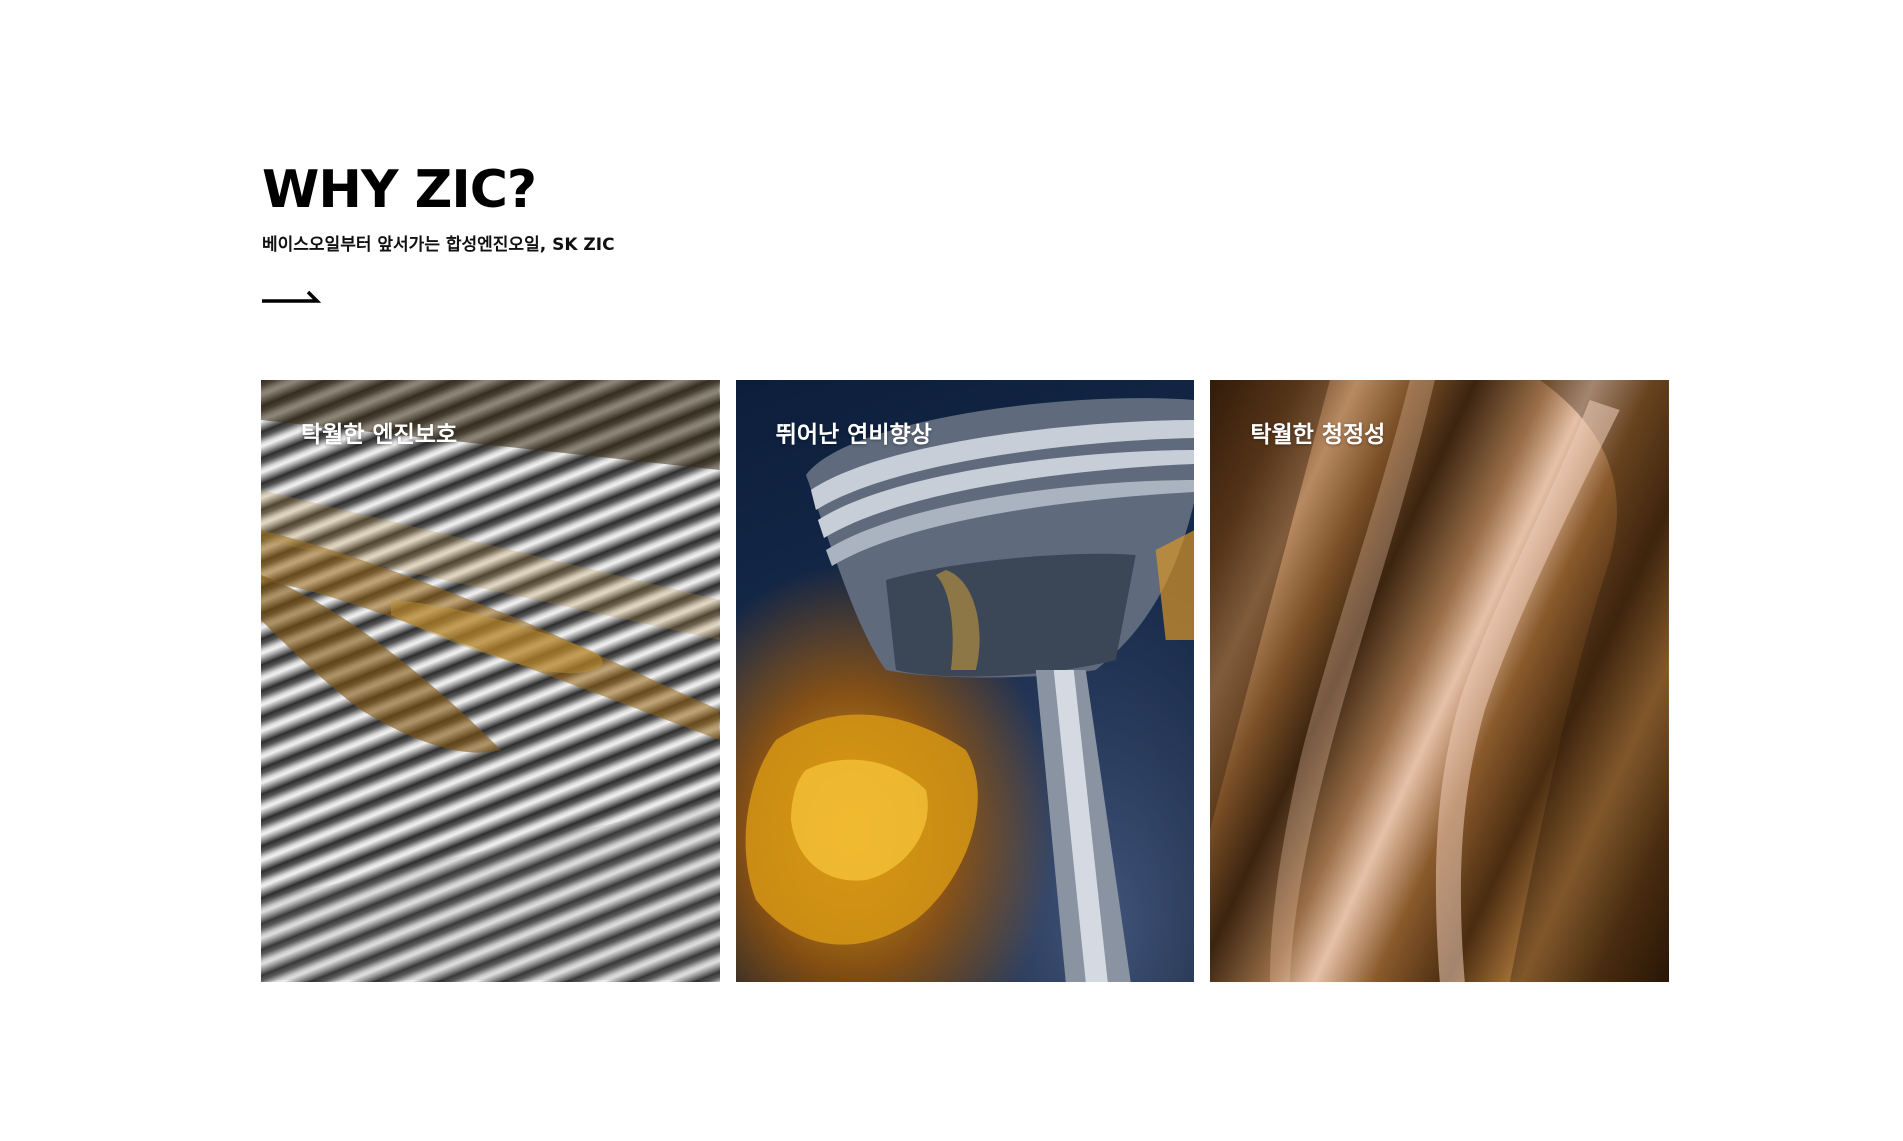  I want to click on cleanliness-image, so click(1440, 681).